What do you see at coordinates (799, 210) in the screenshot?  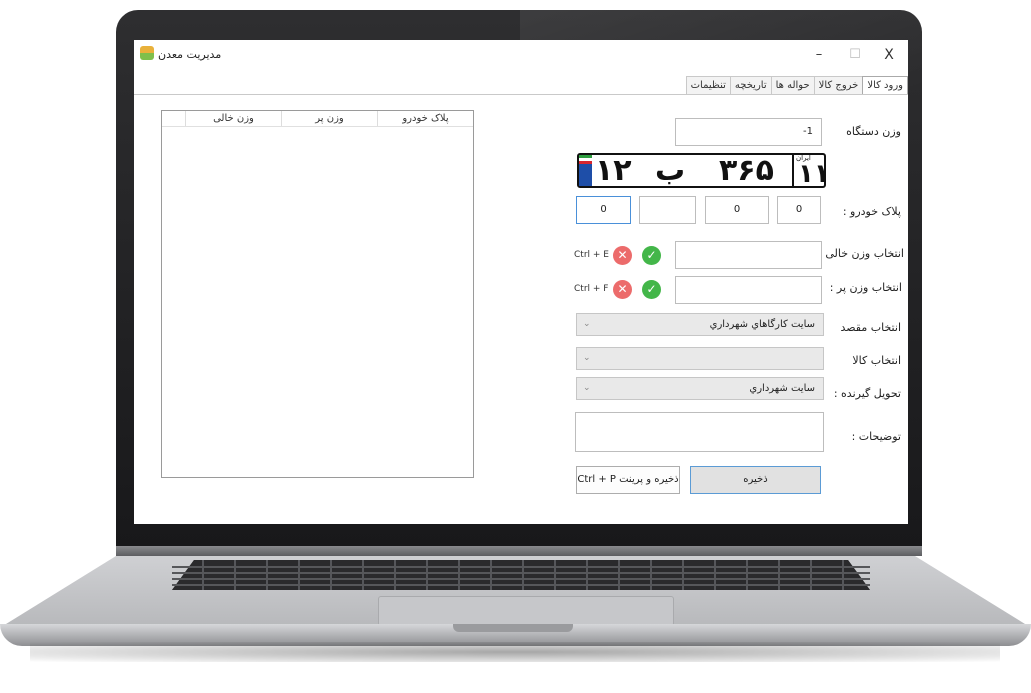 I see `plate-input-region: 0` at bounding box center [799, 210].